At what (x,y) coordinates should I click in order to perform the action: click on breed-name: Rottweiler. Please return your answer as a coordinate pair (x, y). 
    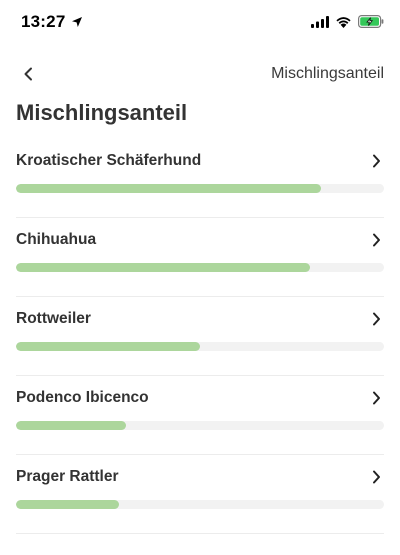
    Looking at the image, I should click on (53, 318).